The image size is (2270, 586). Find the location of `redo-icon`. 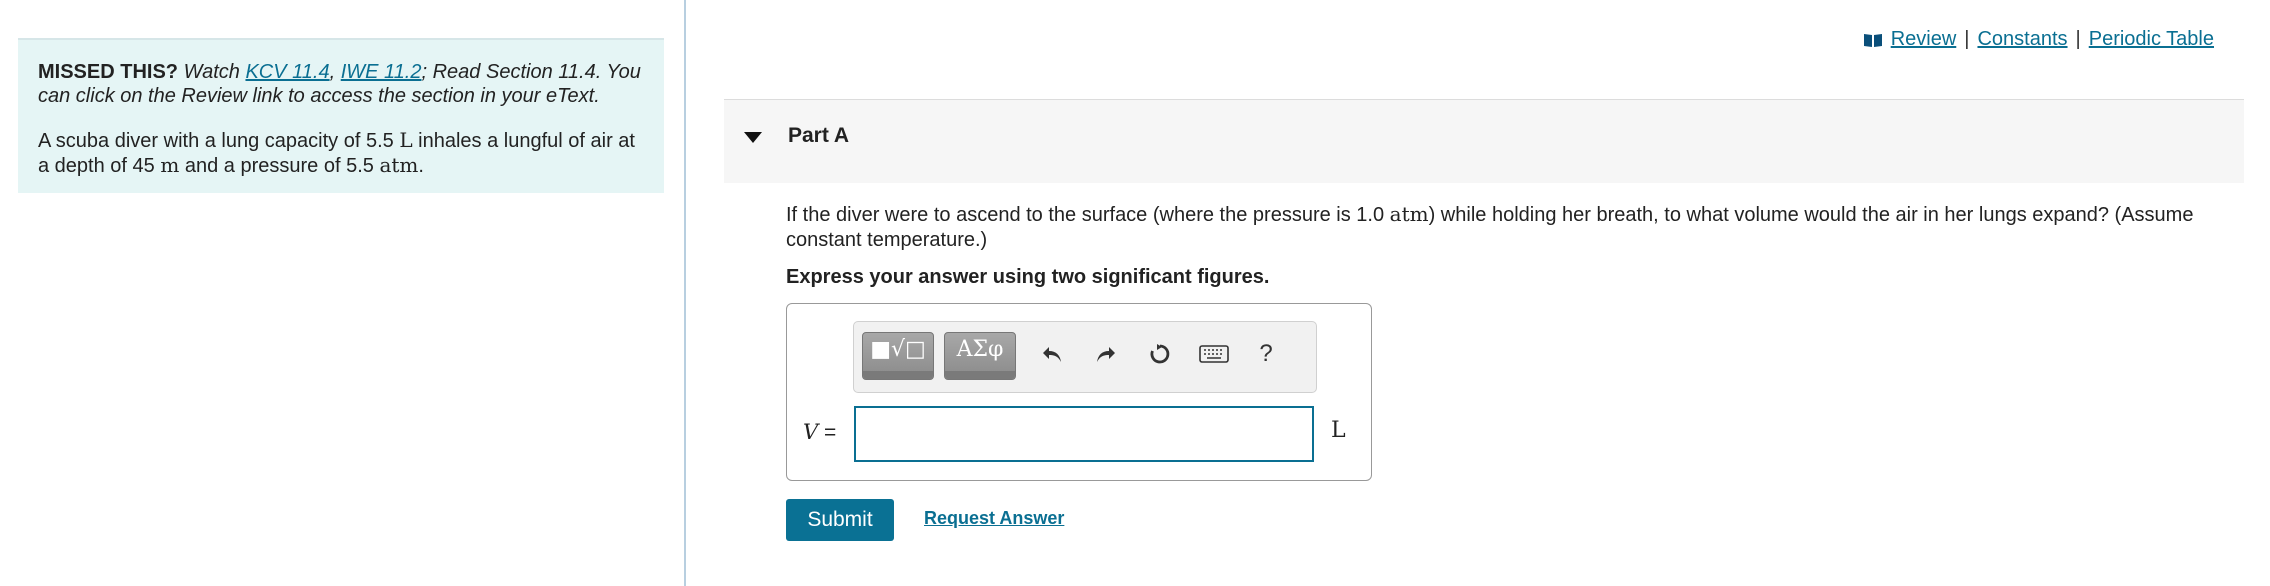

redo-icon is located at coordinates (1106, 354).